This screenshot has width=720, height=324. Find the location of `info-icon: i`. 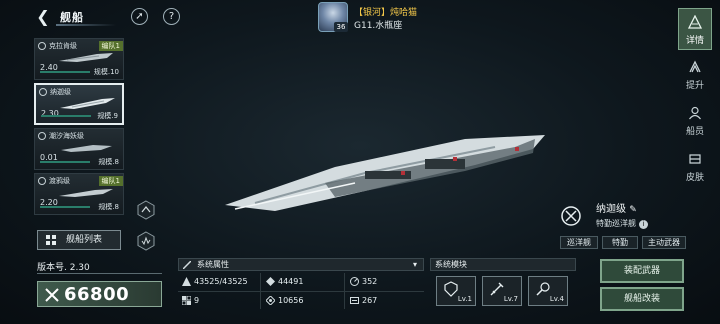

info-icon: i is located at coordinates (643, 224).